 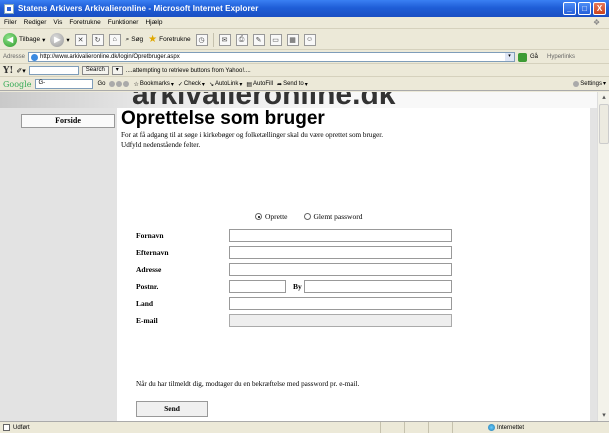 I want to click on discuss-icon: ▭, so click(x=275, y=39).